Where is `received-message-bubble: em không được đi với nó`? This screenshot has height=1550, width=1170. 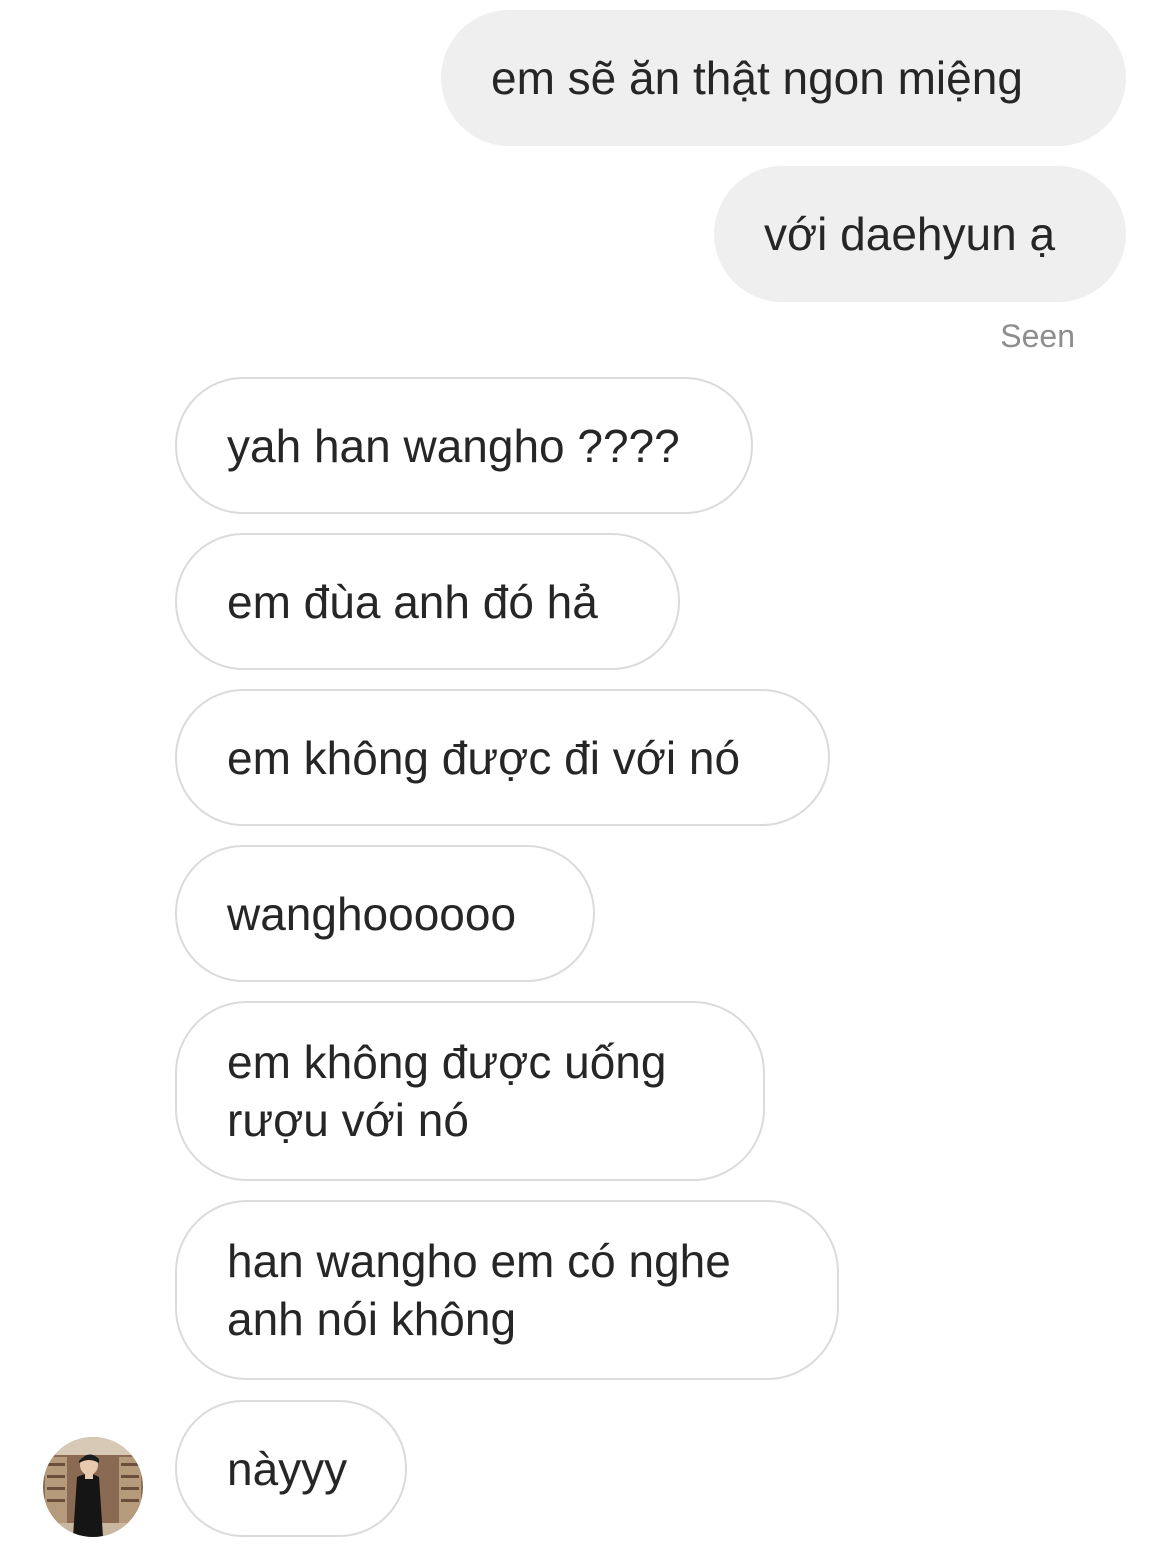
received-message-bubble: em không được đi với nó is located at coordinates (502, 757).